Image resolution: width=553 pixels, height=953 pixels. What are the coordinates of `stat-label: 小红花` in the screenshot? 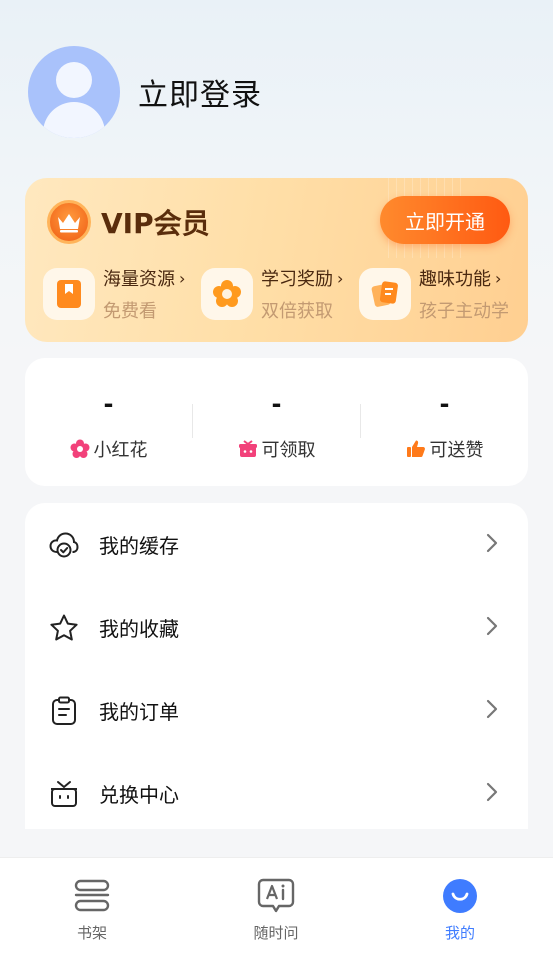 It's located at (120, 450).